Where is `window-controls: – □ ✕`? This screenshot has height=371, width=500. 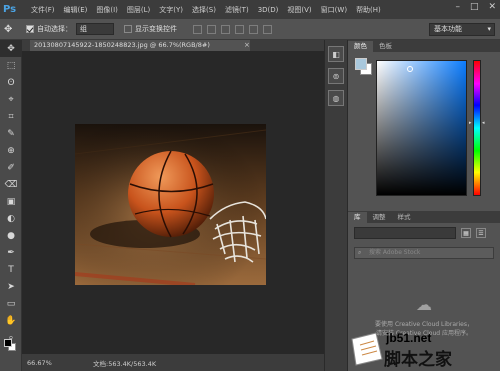
window-controls: – □ ✕ is located at coordinates (475, 7).